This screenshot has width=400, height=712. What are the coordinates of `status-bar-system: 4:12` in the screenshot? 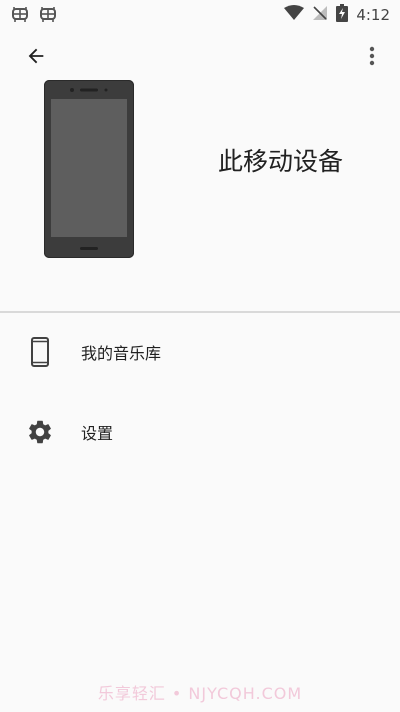 It's located at (337, 15).